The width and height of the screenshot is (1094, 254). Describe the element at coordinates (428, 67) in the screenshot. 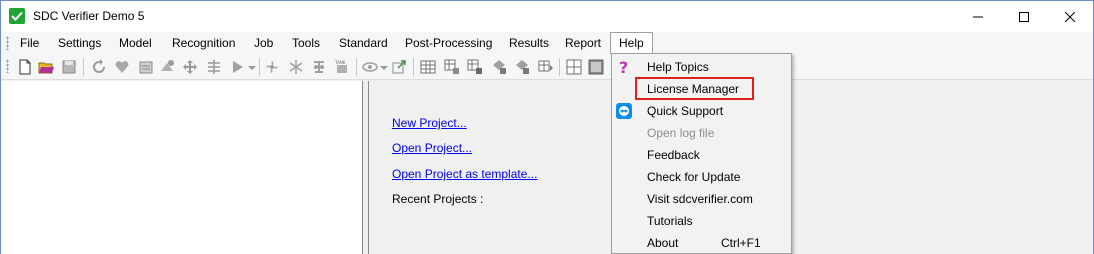

I see `table-icon` at that location.